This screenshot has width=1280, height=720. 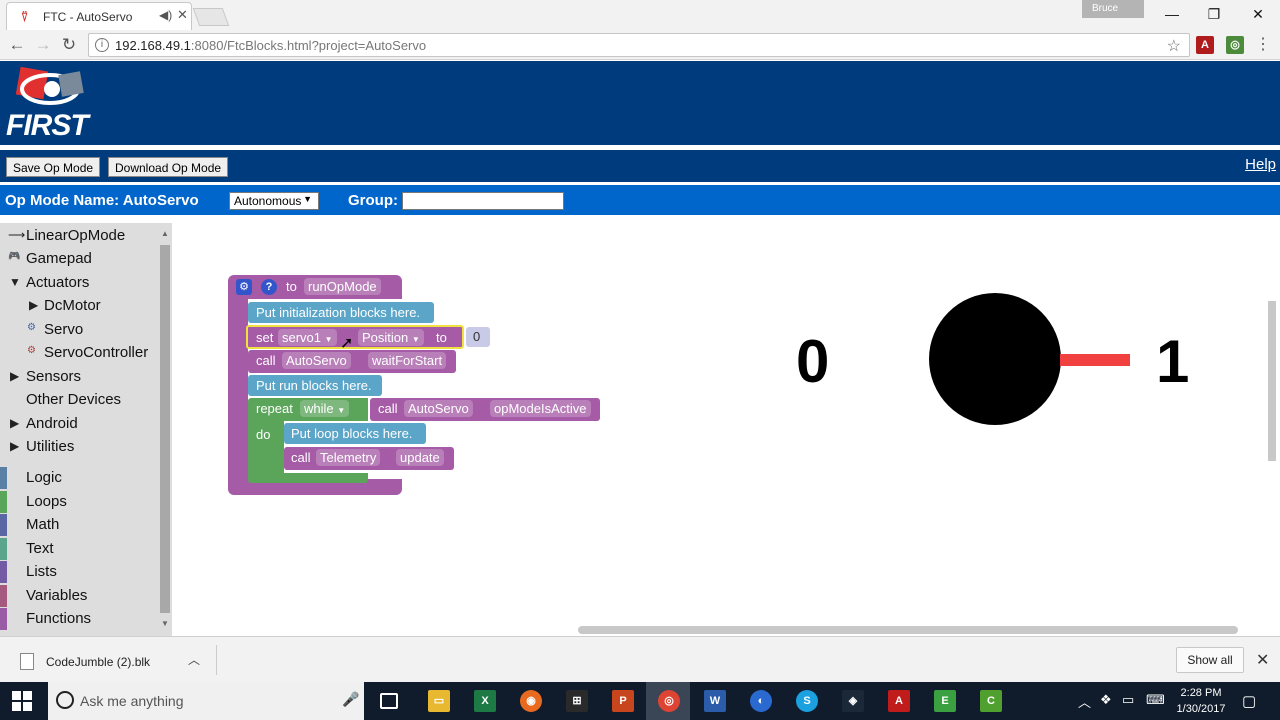 What do you see at coordinates (350, 699) in the screenshot?
I see `microphone-icon: 🎤` at bounding box center [350, 699].